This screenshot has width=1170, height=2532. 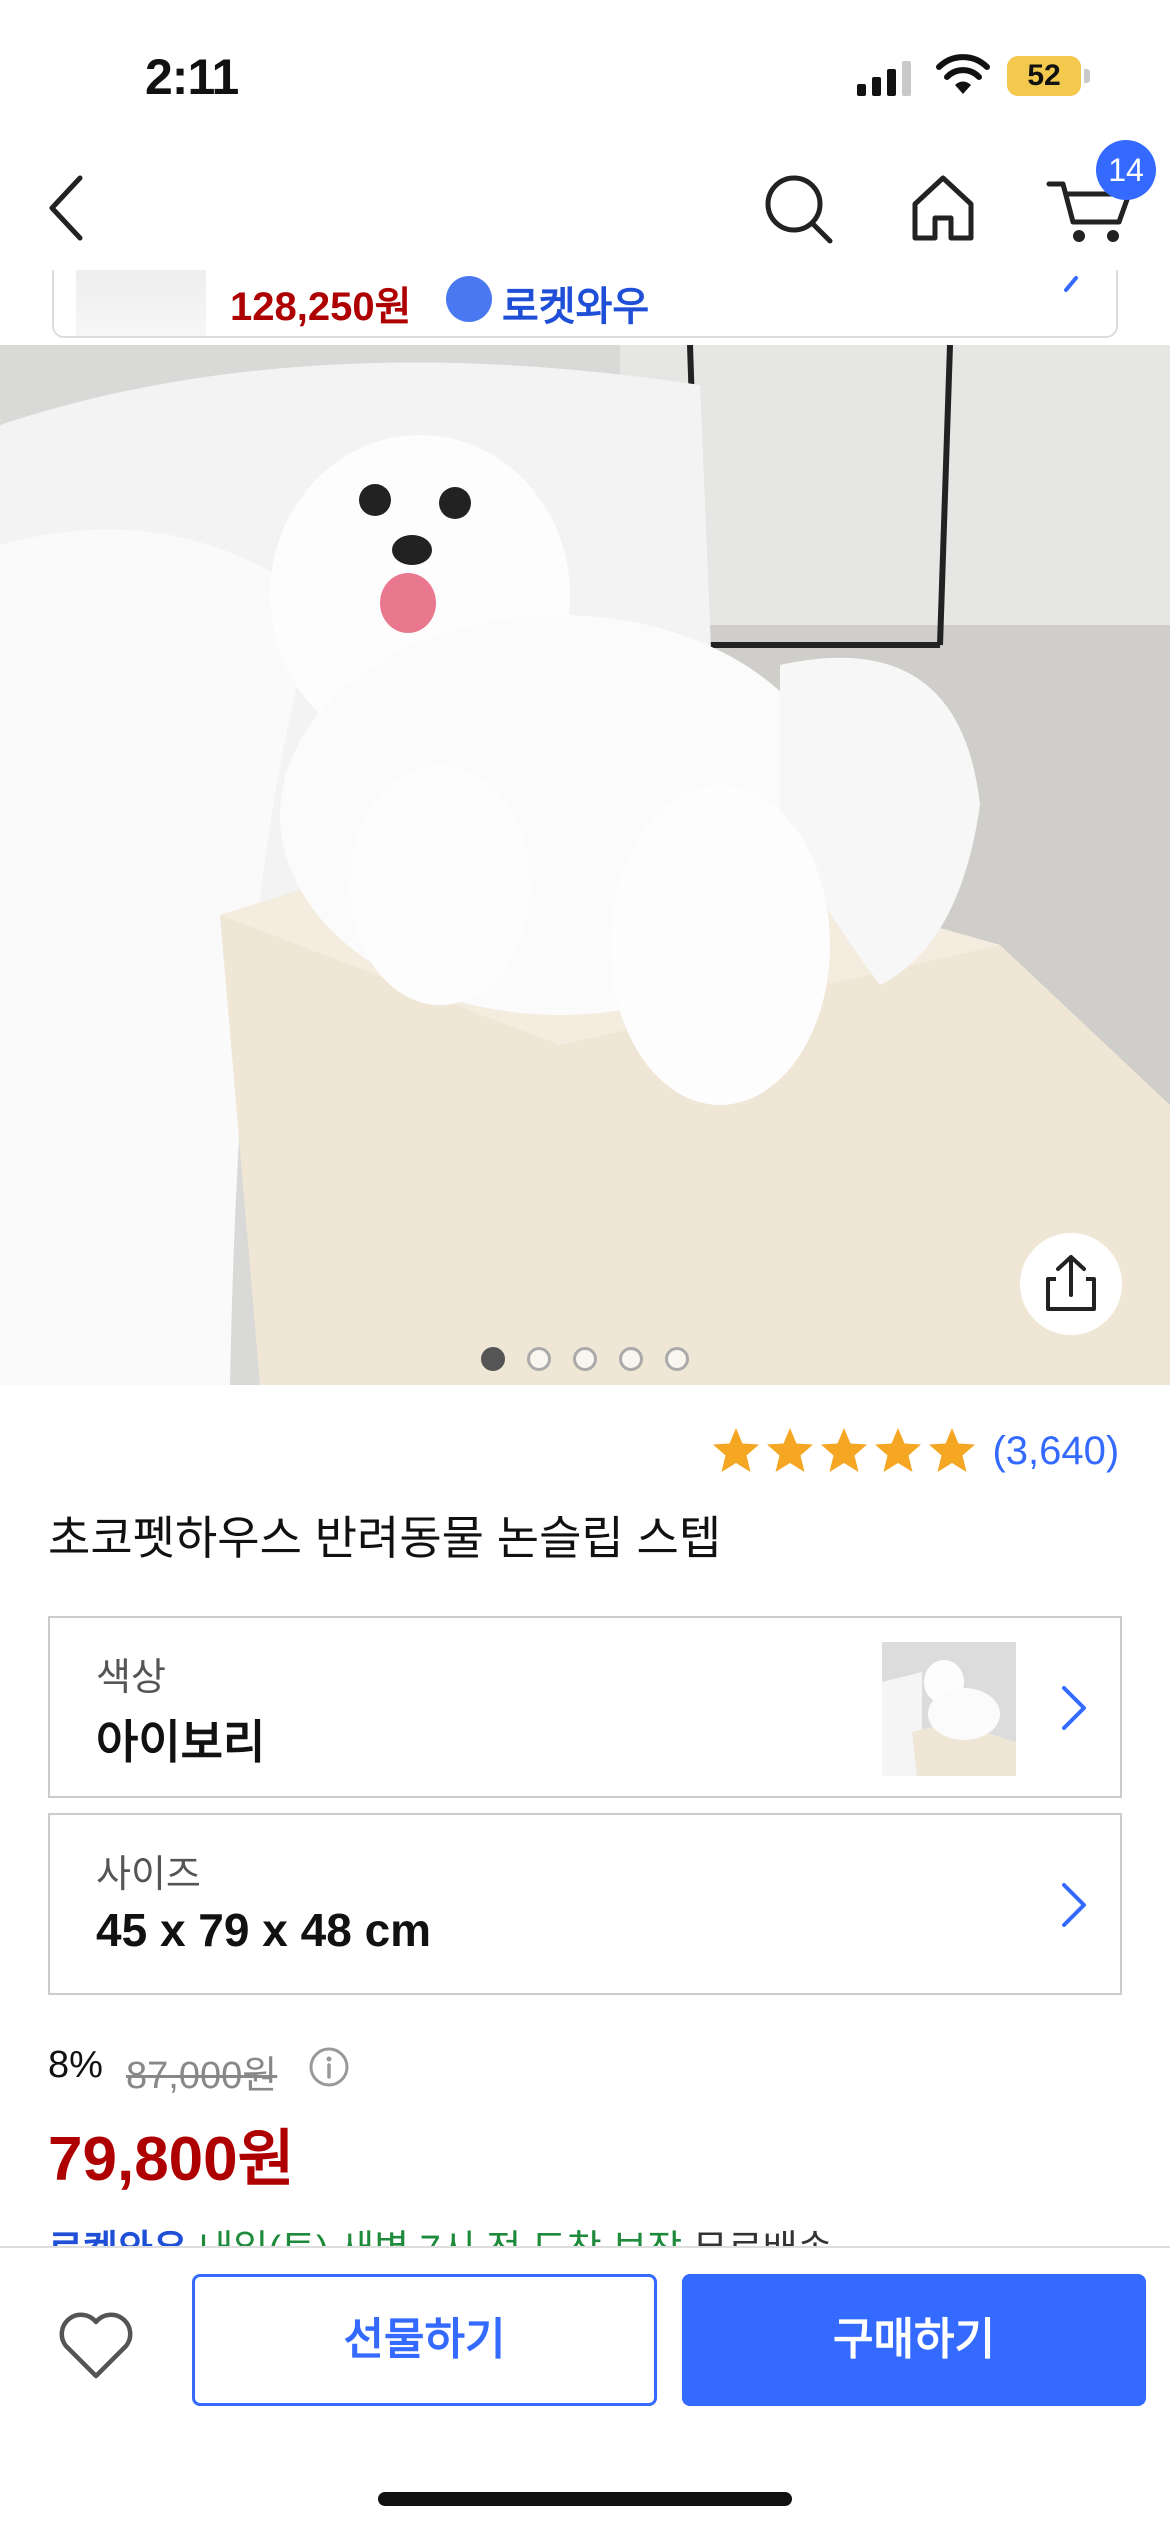 I want to click on status-time: 2:11, so click(x=192, y=77).